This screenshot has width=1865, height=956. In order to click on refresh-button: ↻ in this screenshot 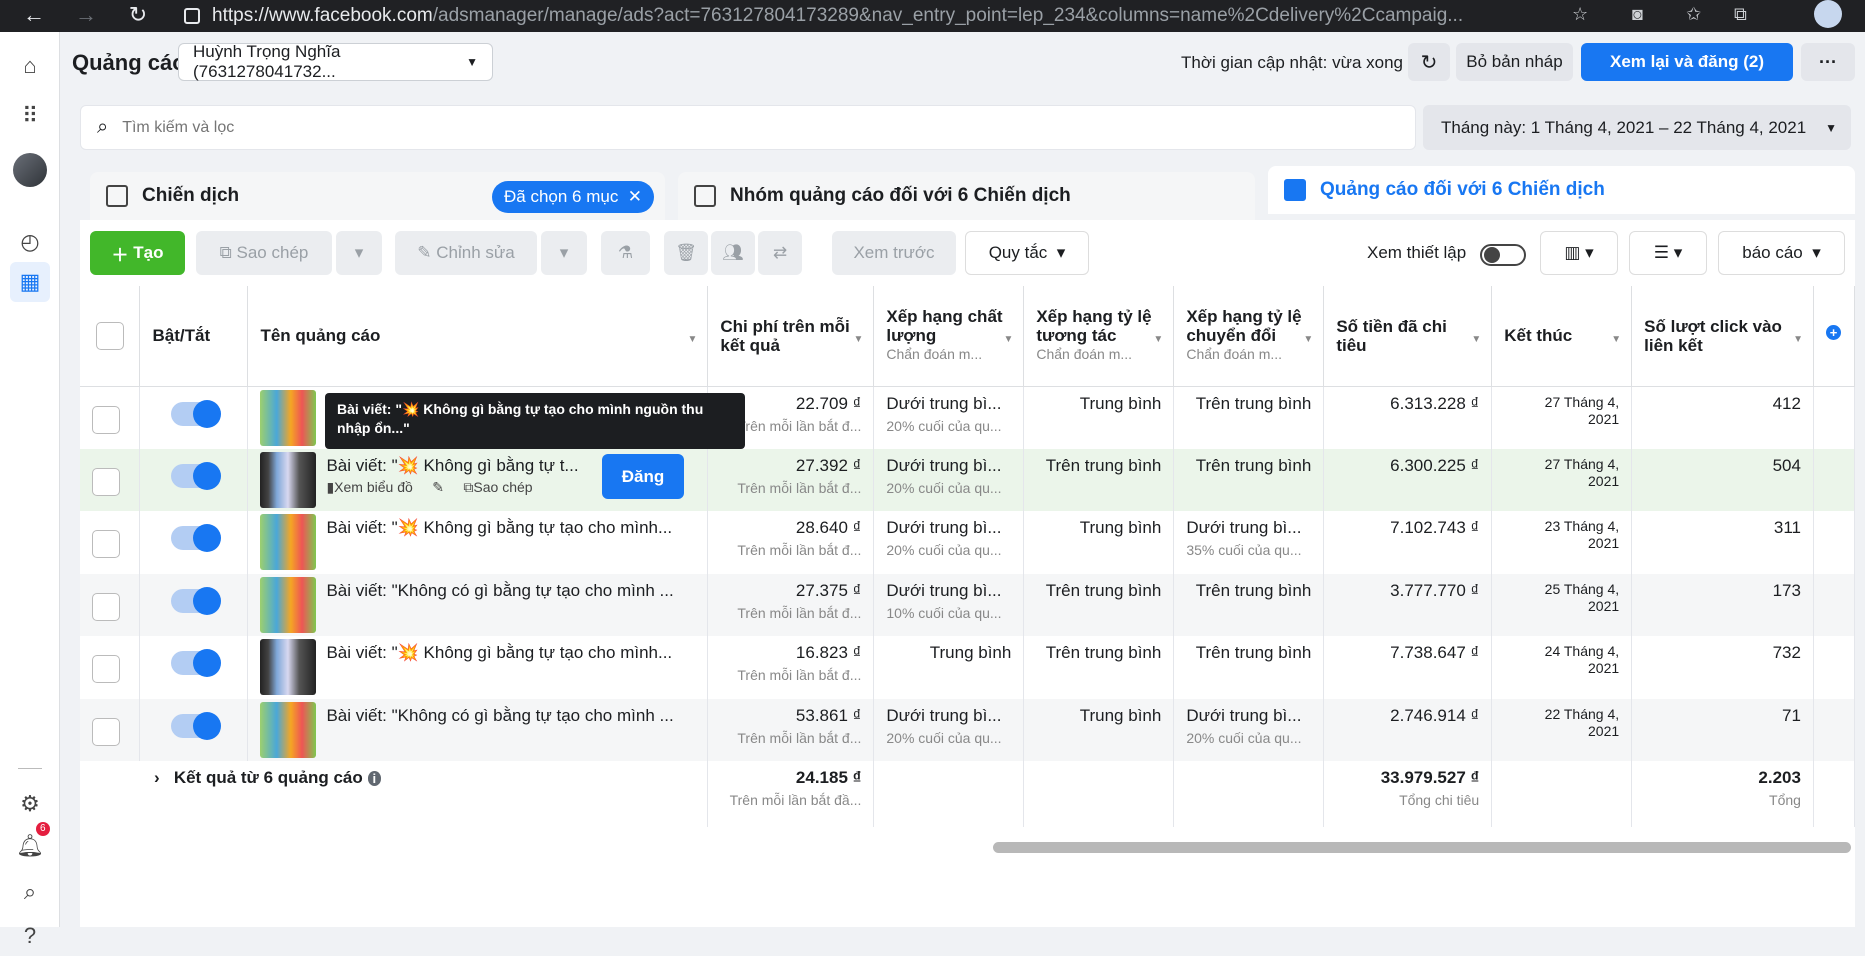, I will do `click(1429, 62)`.